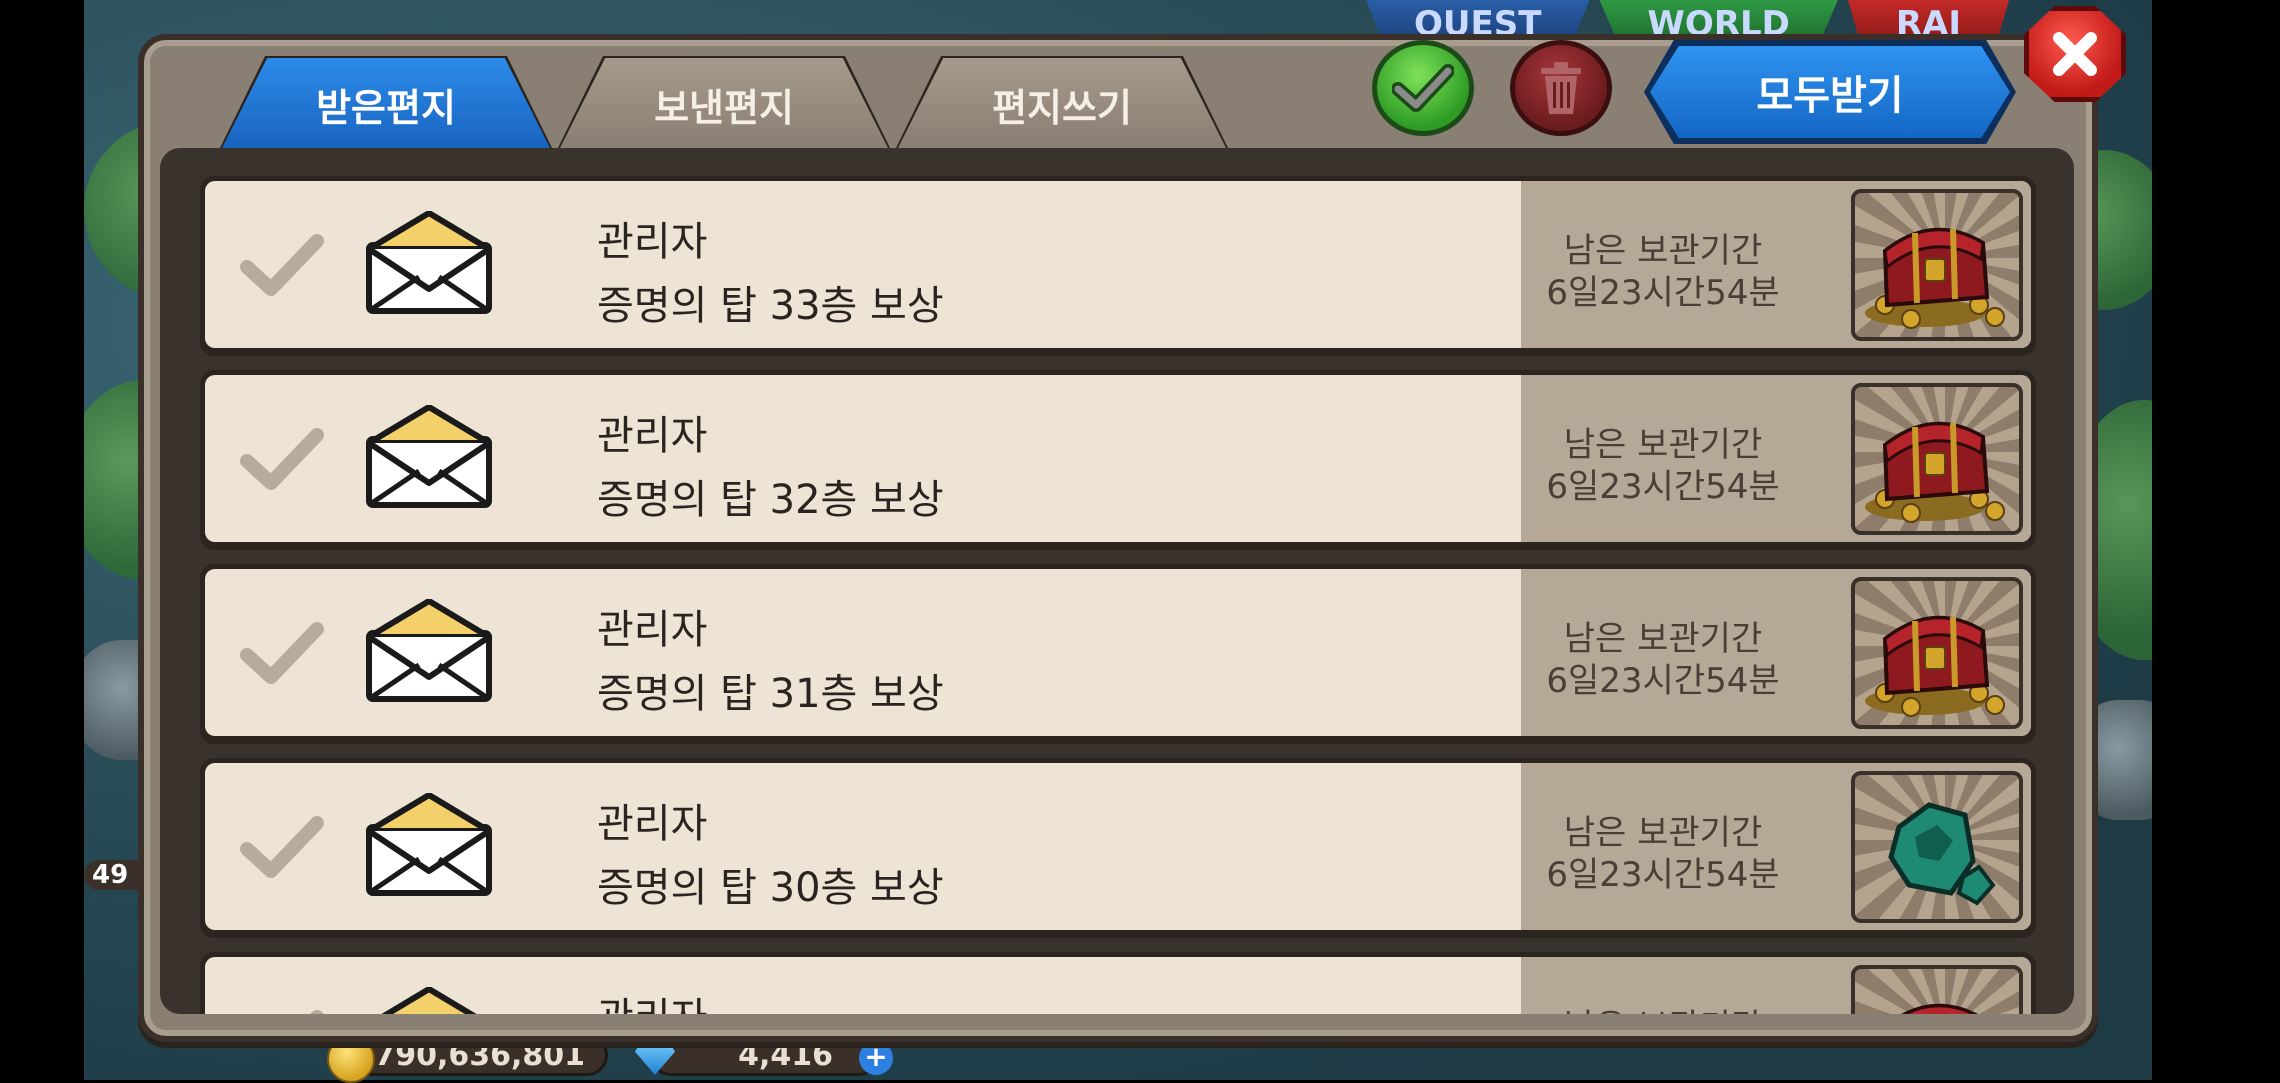 Image resolution: width=2280 pixels, height=1083 pixels. I want to click on mail-subject: 증명의 탑 30층 보상, so click(770, 888).